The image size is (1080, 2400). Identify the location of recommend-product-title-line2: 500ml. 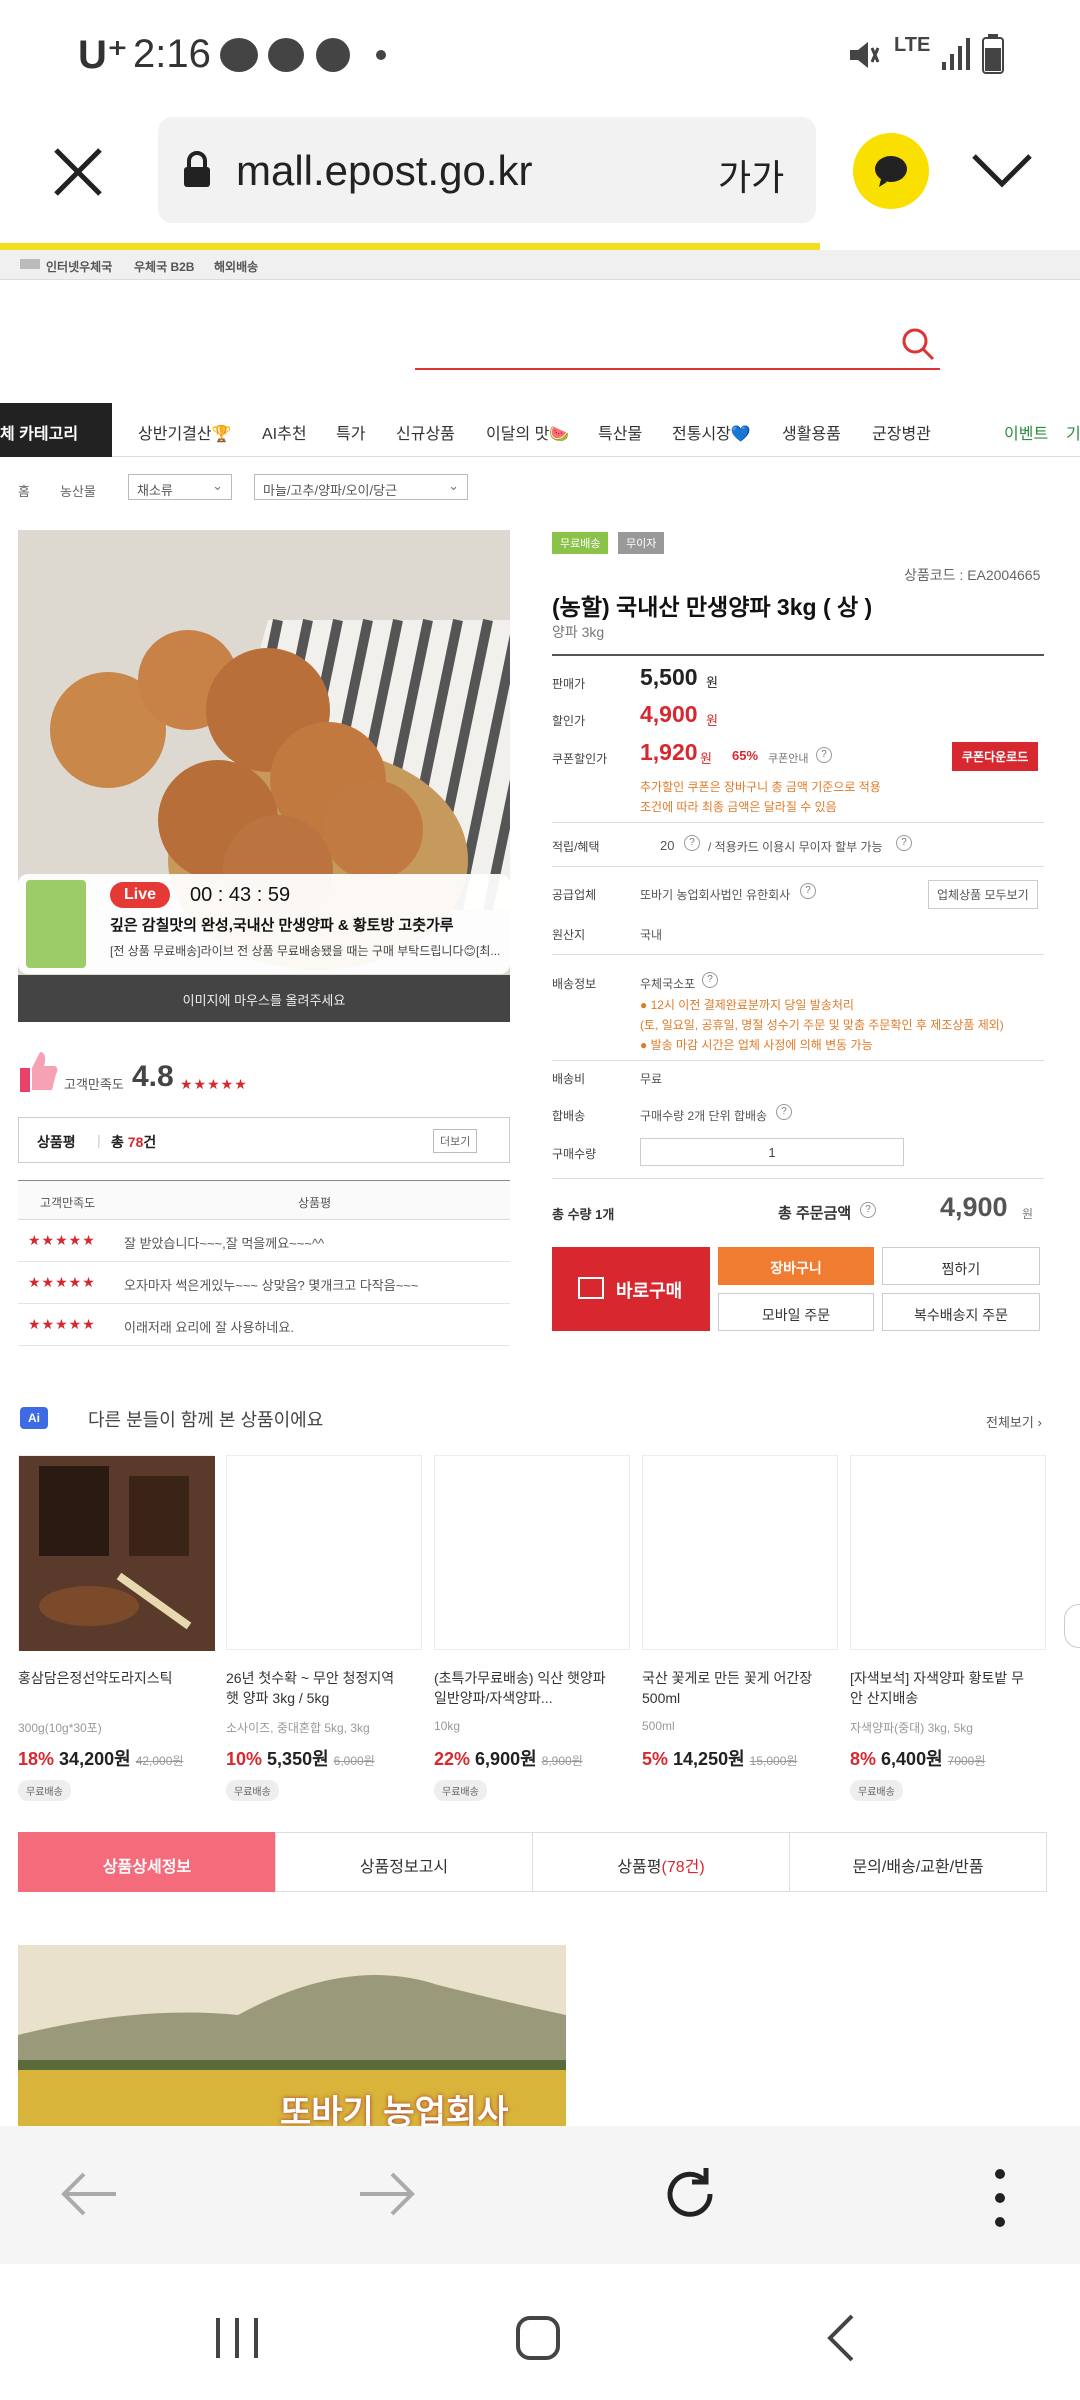
(740, 1698).